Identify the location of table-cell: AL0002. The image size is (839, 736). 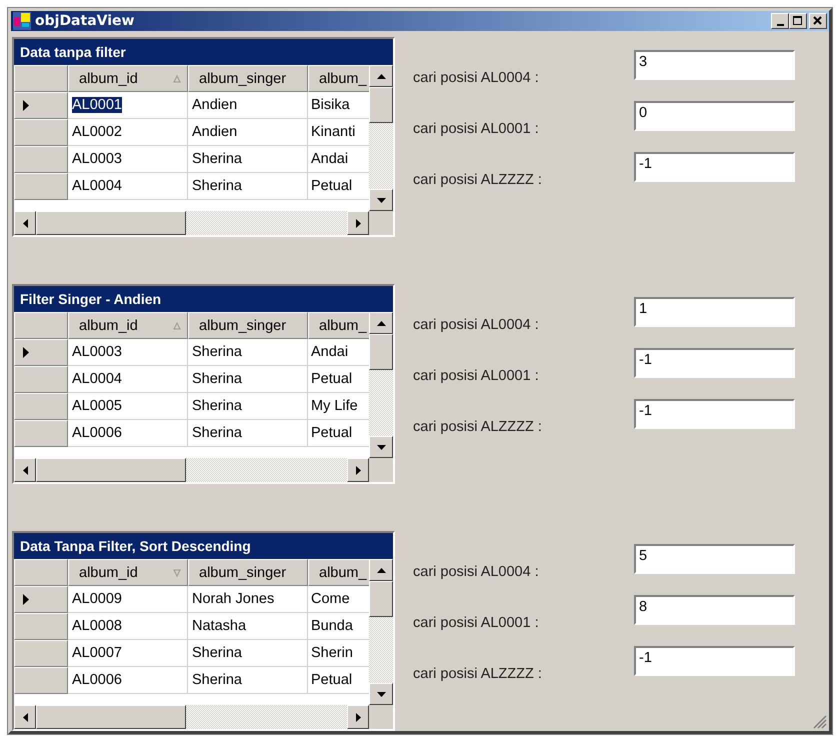
(128, 132).